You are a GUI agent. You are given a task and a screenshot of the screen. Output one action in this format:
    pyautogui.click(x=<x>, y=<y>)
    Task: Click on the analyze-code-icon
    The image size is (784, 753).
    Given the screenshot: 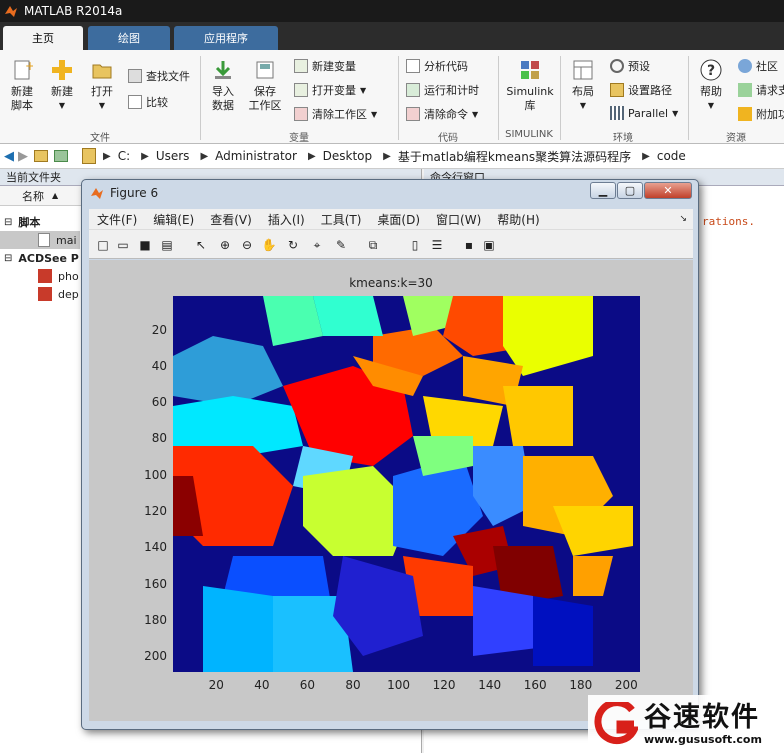 What is the action you would take?
    pyautogui.click(x=413, y=66)
    